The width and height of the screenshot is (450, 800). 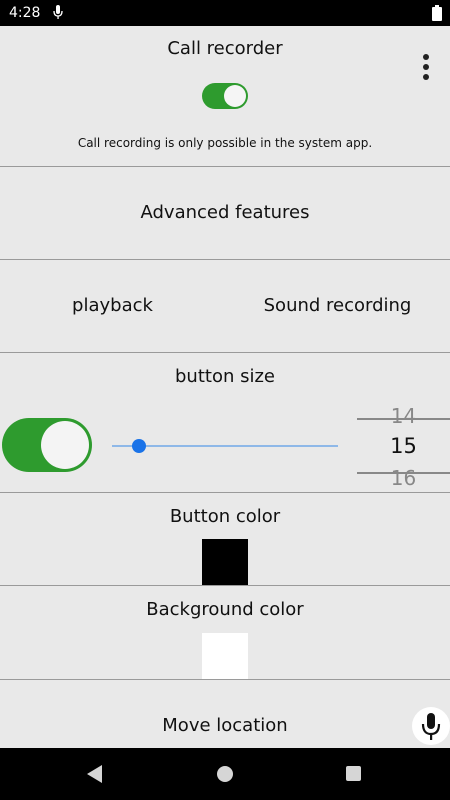 I want to click on button-size-toggle, so click(x=47, y=445).